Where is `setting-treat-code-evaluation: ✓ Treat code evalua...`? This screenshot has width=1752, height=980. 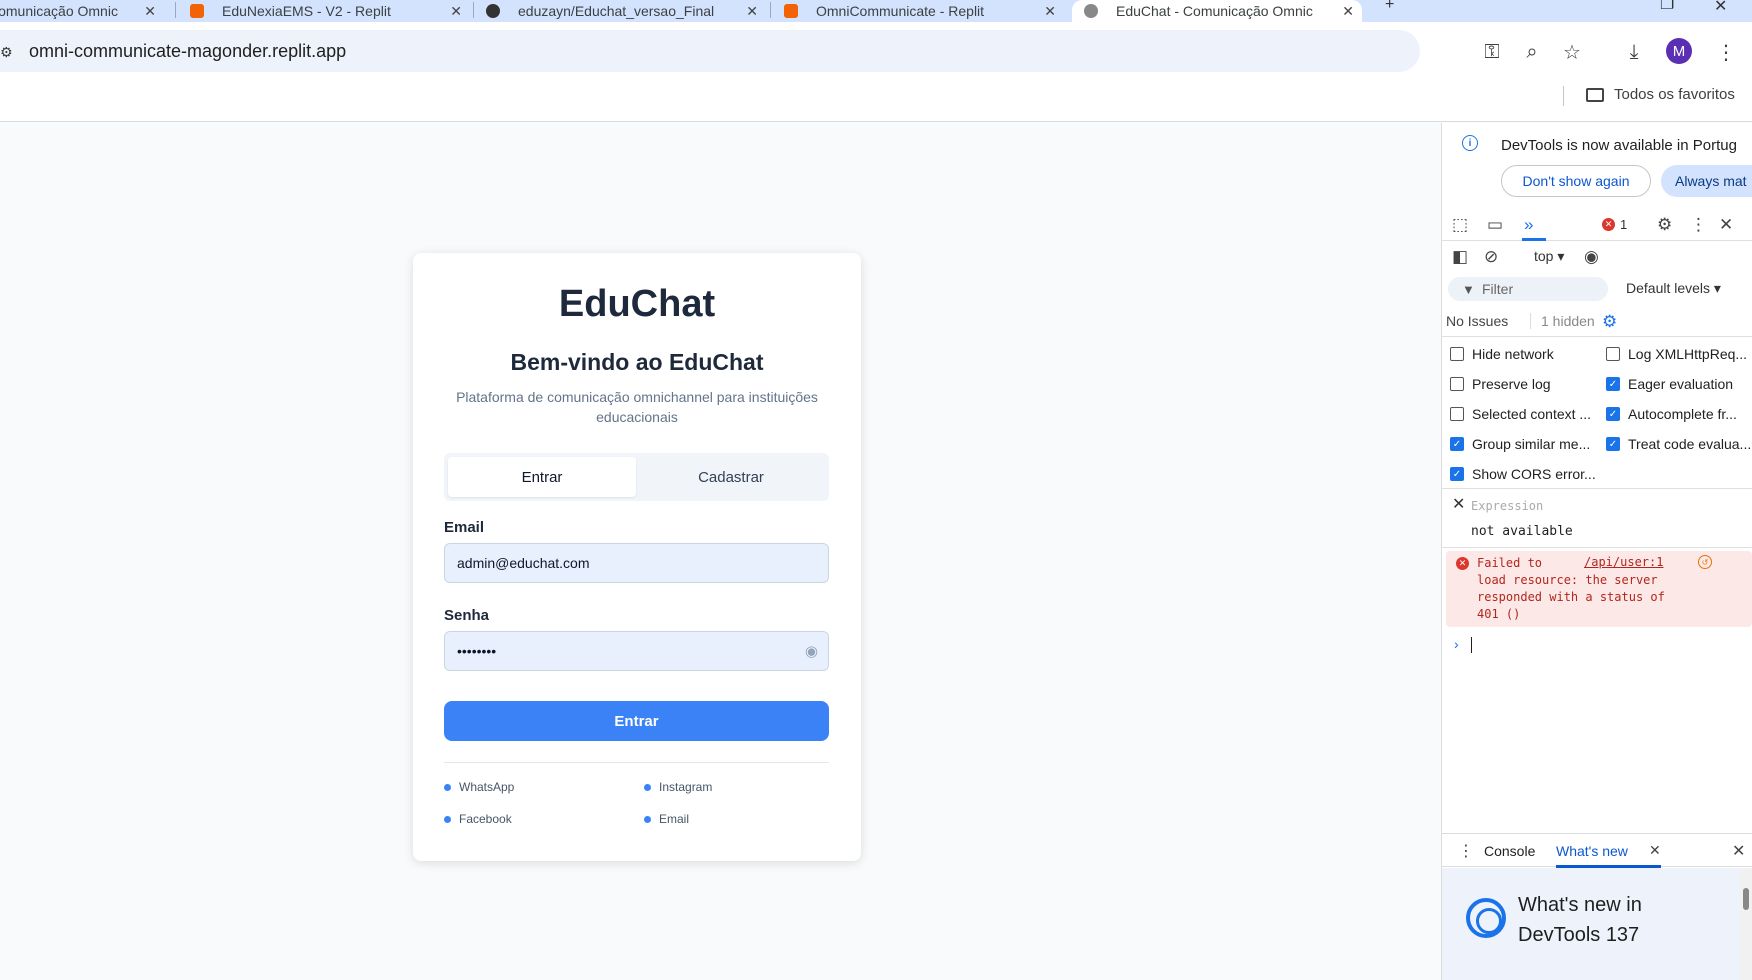 setting-treat-code-evaluation: ✓ Treat code evalua... is located at coordinates (1678, 444).